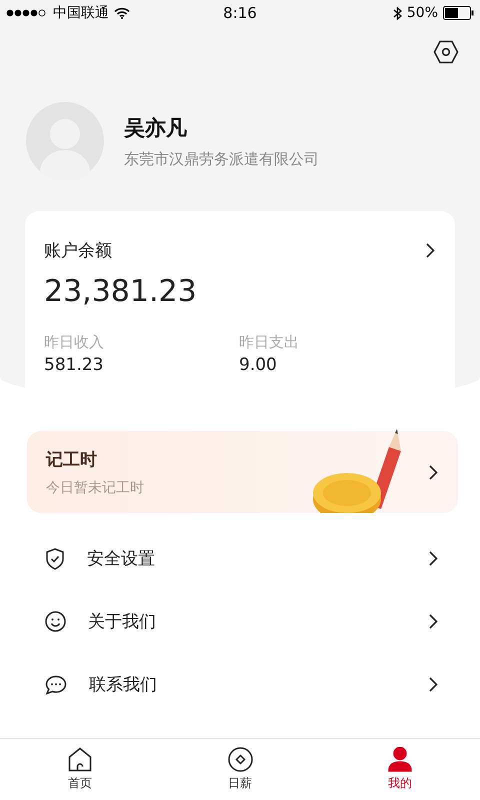 The height and width of the screenshot is (800, 480). What do you see at coordinates (400, 759) in the screenshot?
I see `person-icon` at bounding box center [400, 759].